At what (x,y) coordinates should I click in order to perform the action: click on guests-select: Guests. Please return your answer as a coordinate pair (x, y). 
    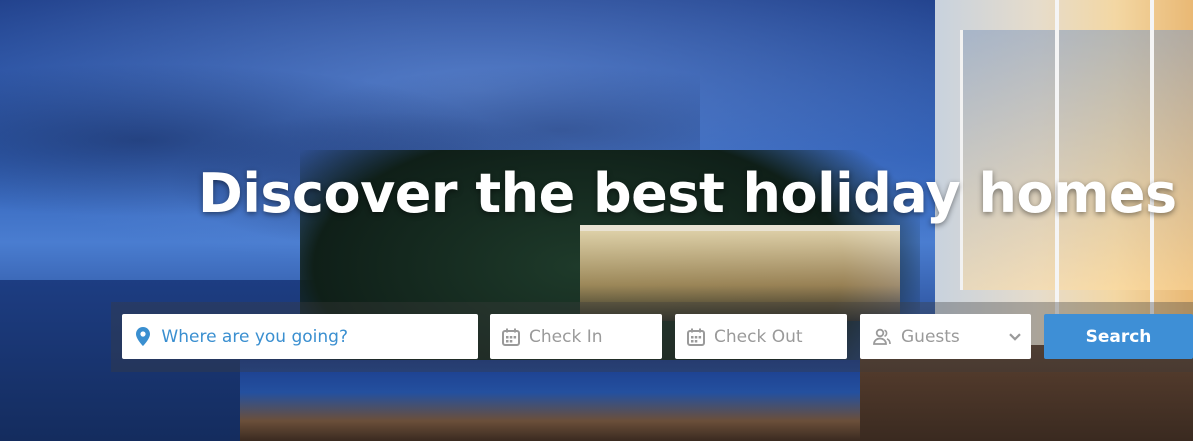
    Looking at the image, I should click on (945, 336).